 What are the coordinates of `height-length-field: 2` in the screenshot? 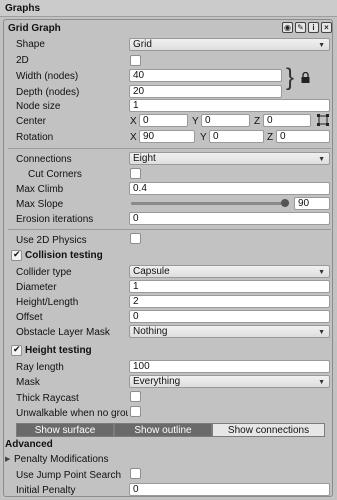 It's located at (229, 301).